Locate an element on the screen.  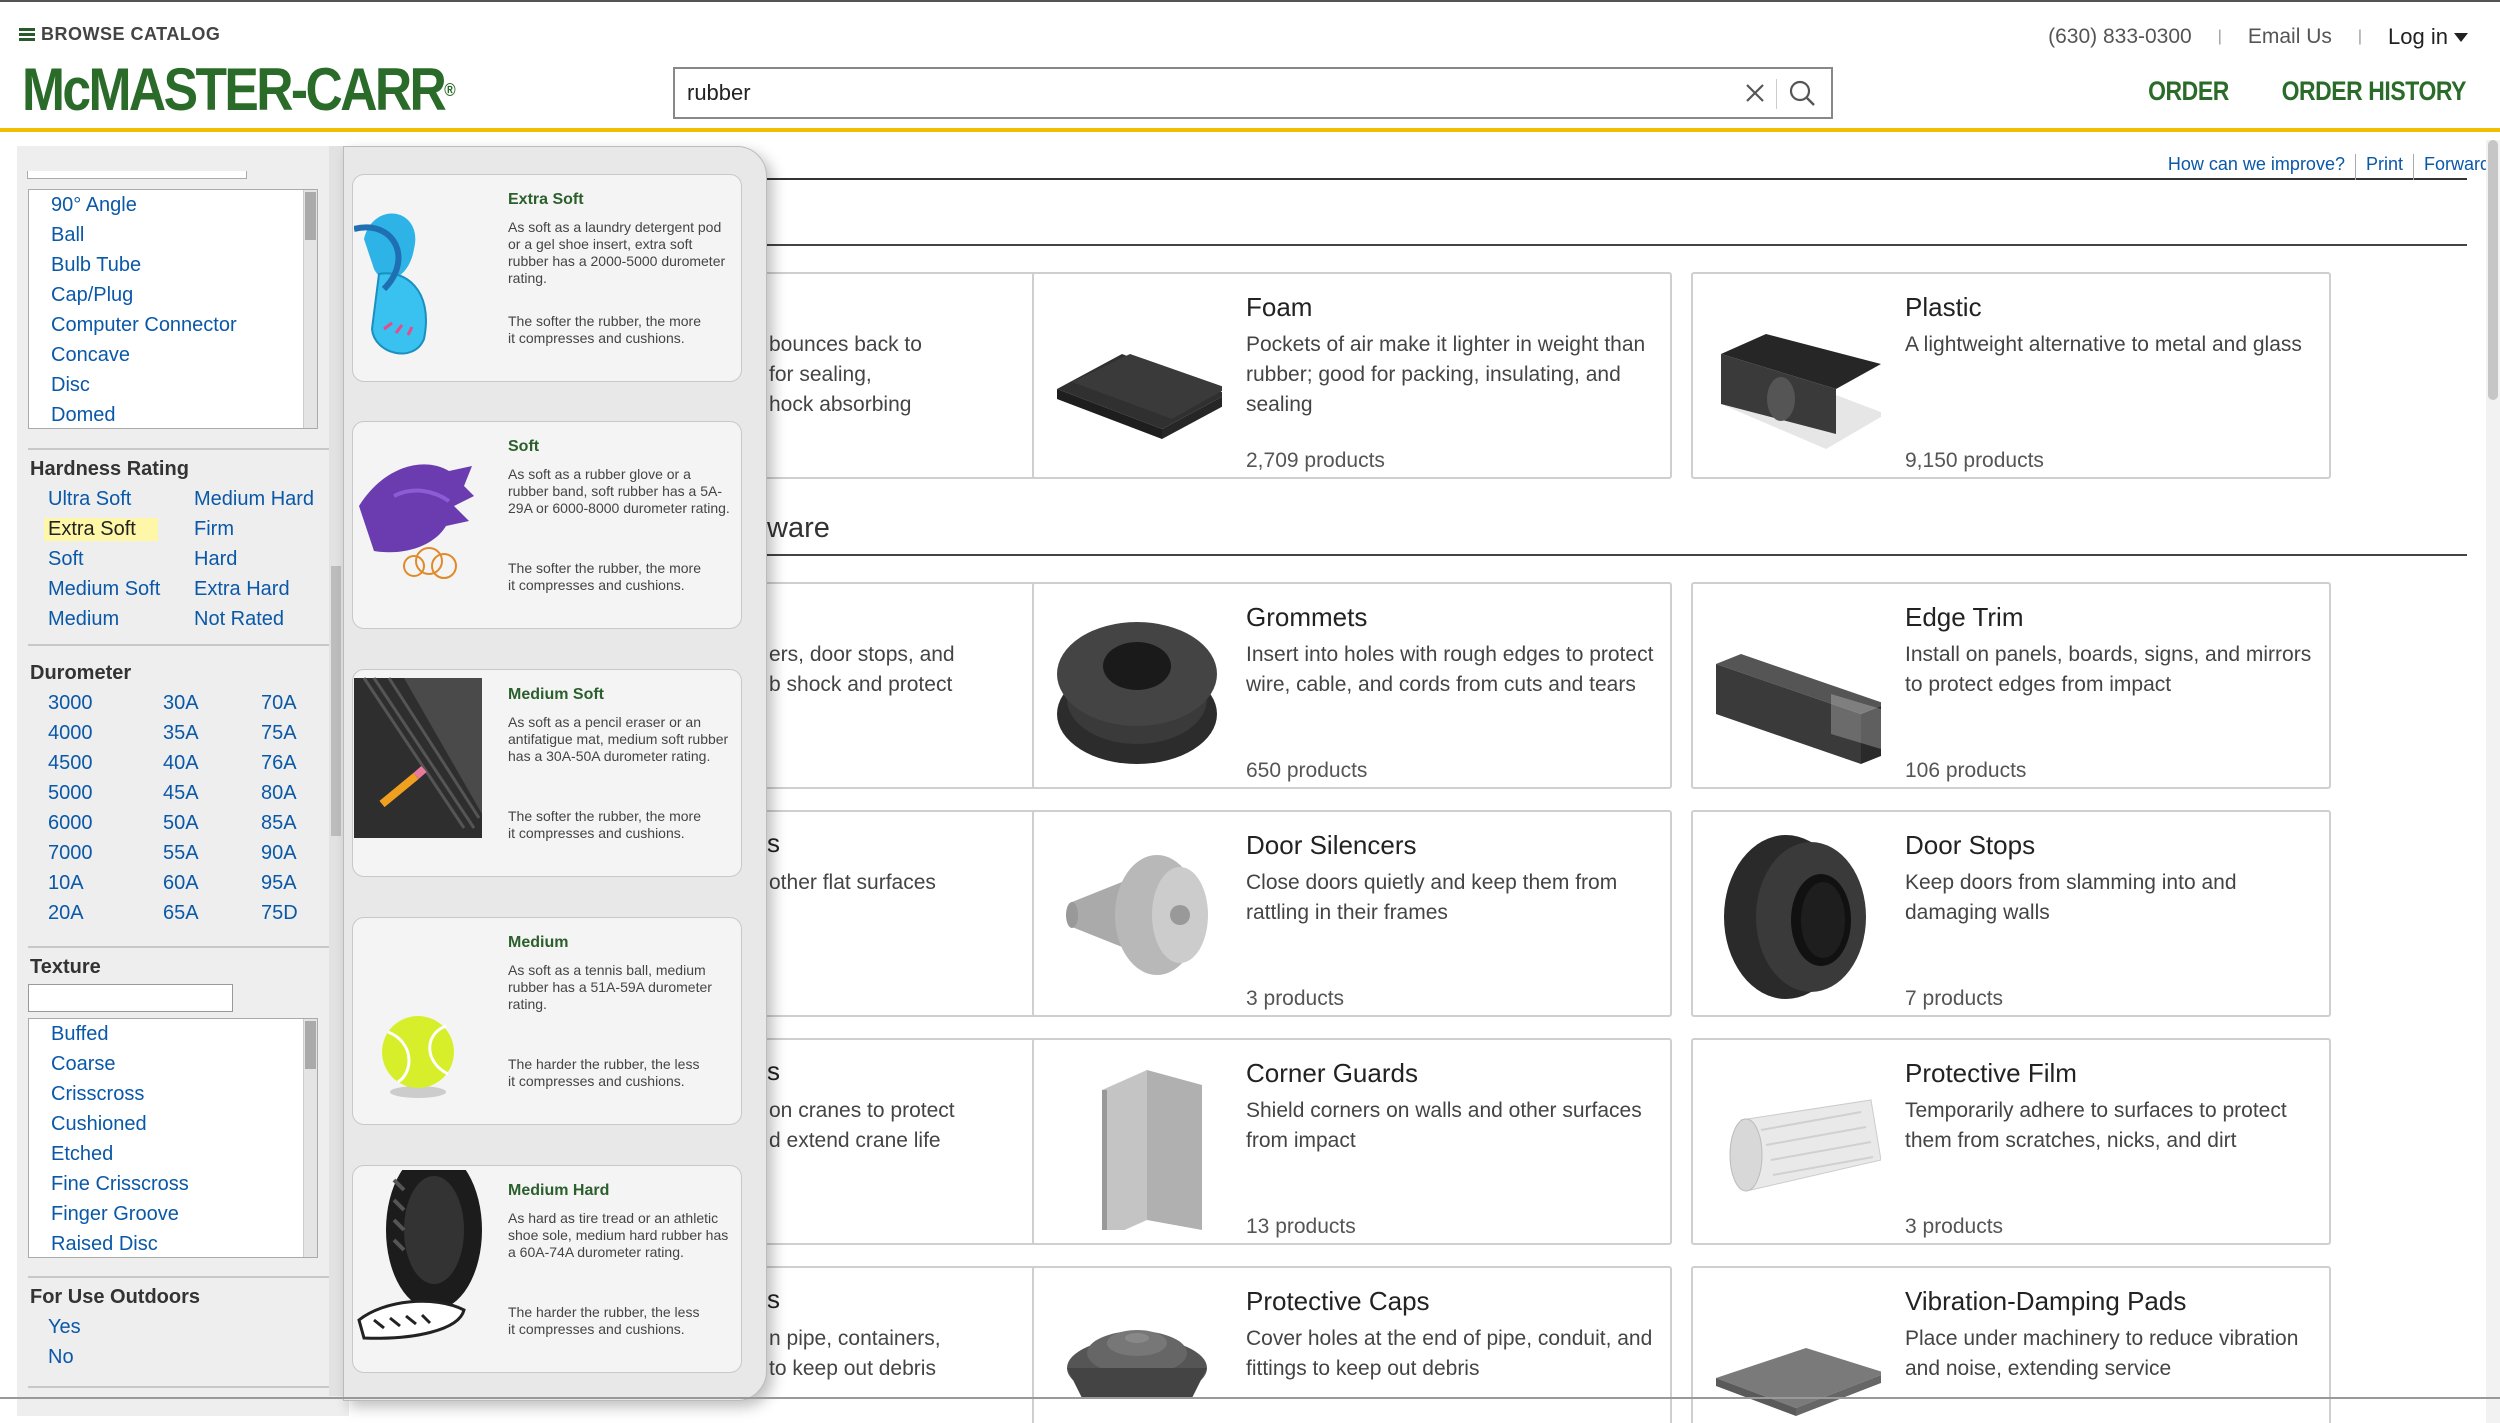
list-item: Fine Crisscross is located at coordinates (173, 1184).